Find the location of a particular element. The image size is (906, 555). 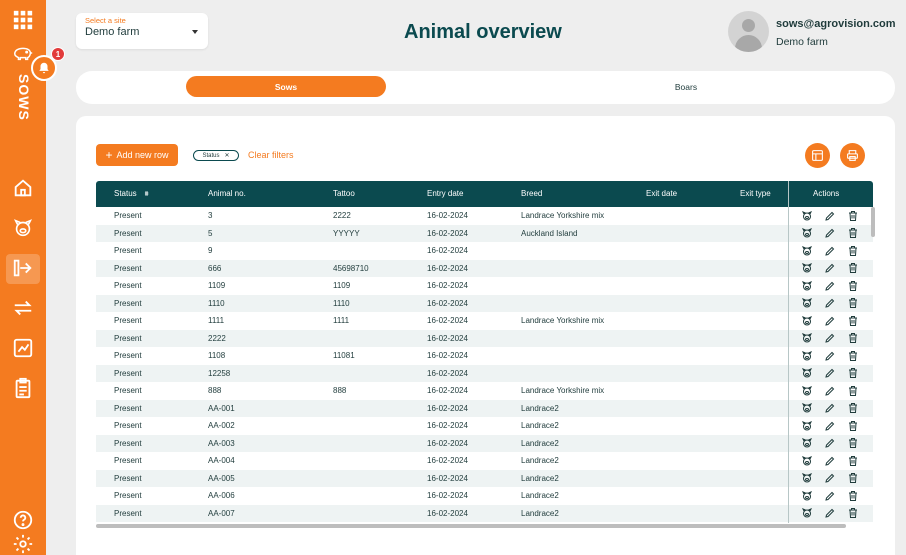

filter-chip-status: Status ✕ is located at coordinates (216, 155).